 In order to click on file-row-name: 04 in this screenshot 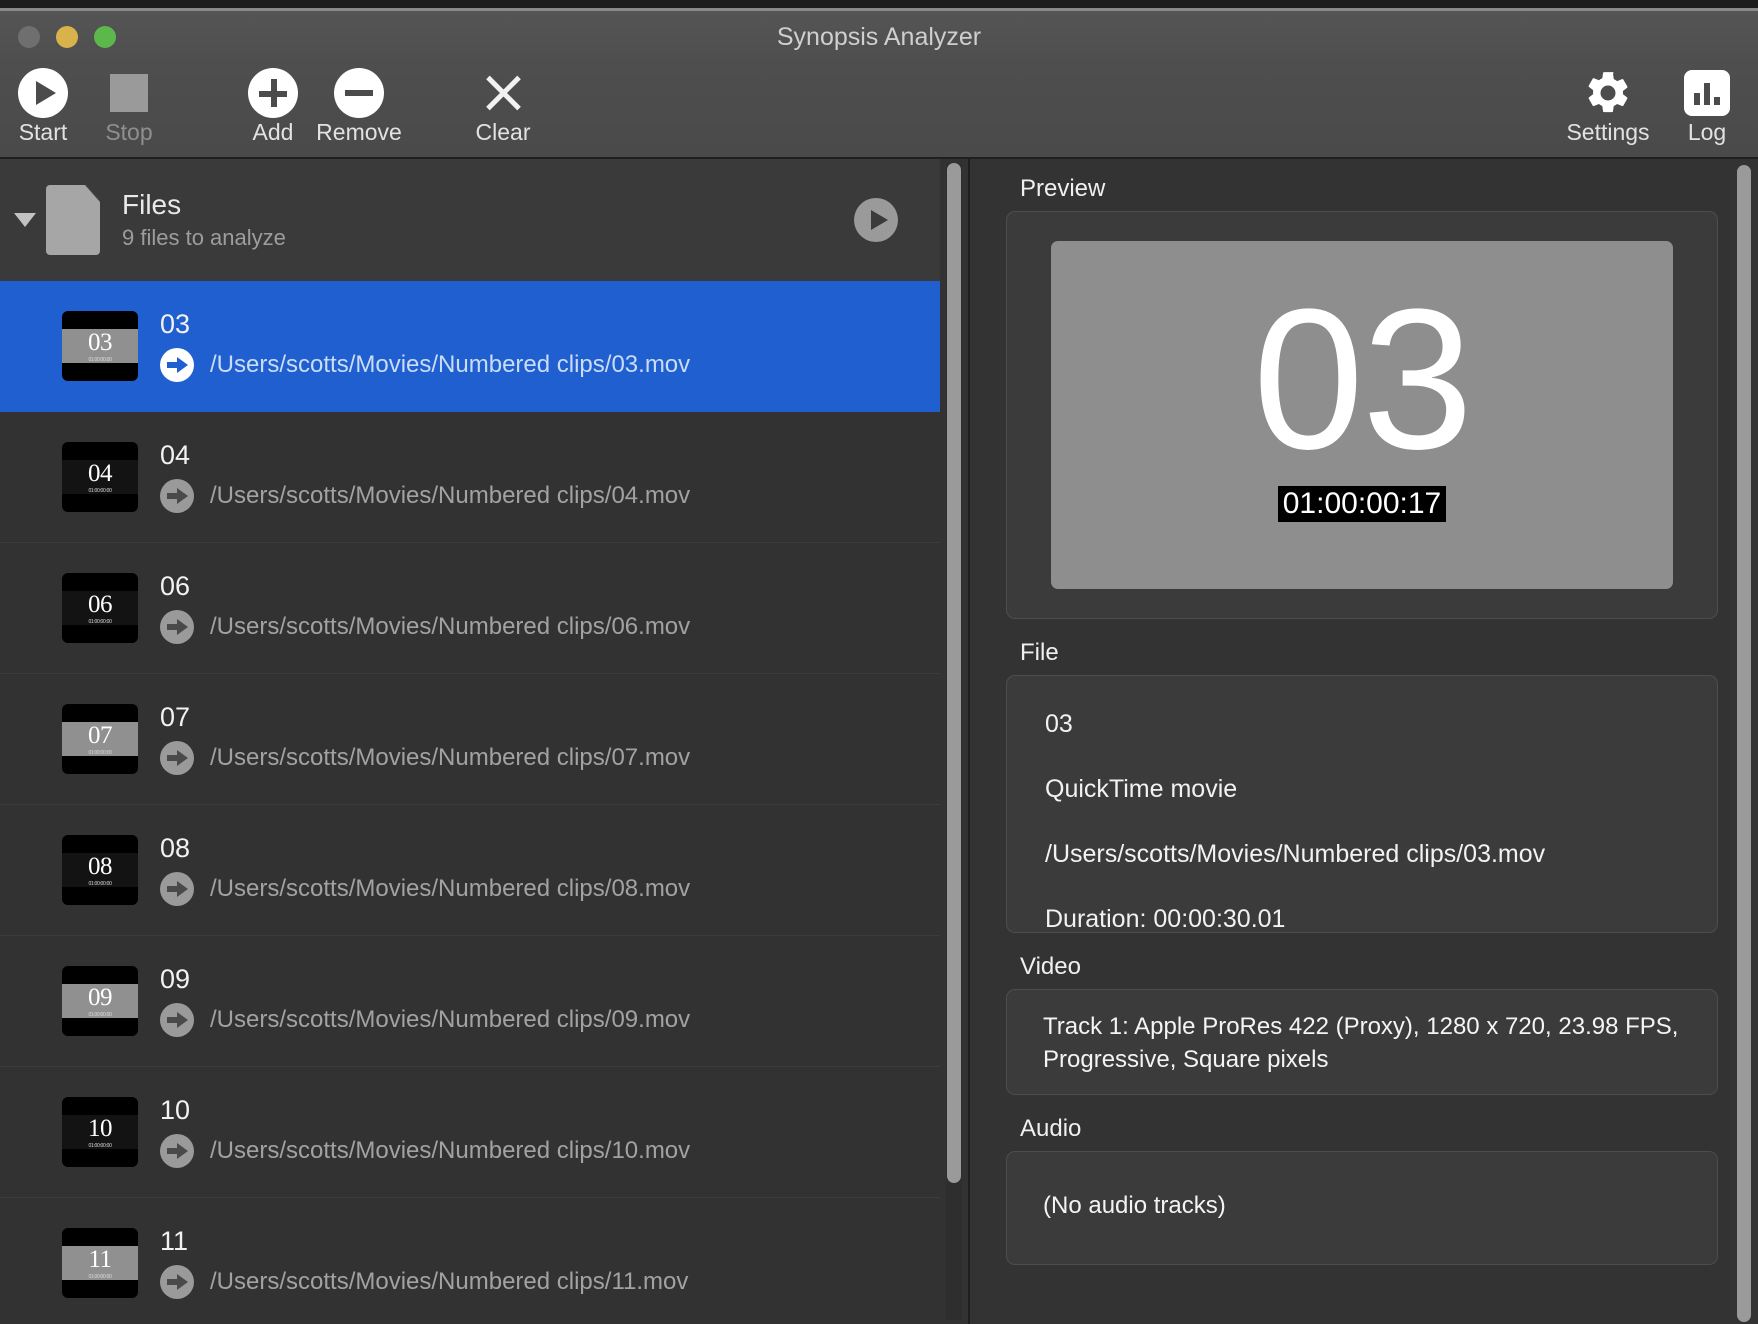, I will do `click(175, 455)`.